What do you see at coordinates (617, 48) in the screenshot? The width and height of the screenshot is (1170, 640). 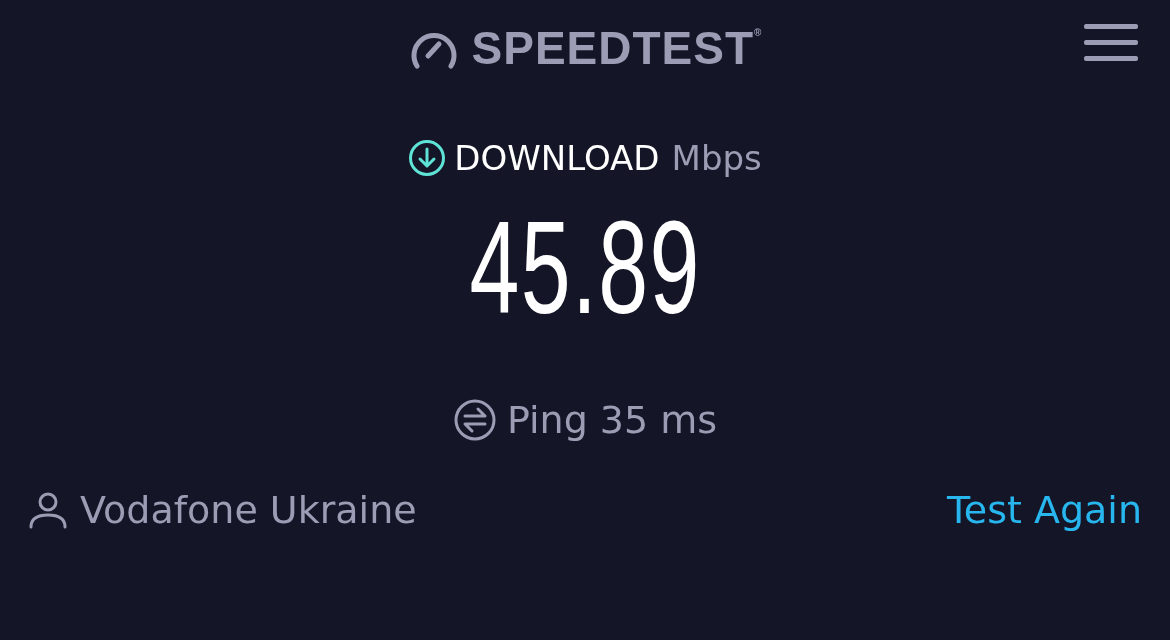 I see `logo-text: SPEEDTEST$^{®}$` at bounding box center [617, 48].